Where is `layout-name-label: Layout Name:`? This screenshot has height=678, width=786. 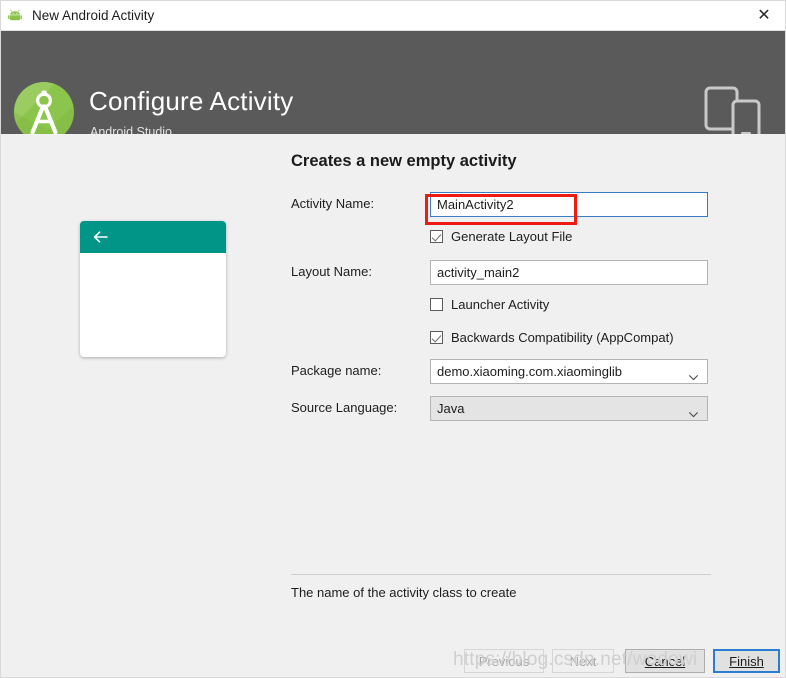 layout-name-label: Layout Name: is located at coordinates (331, 271).